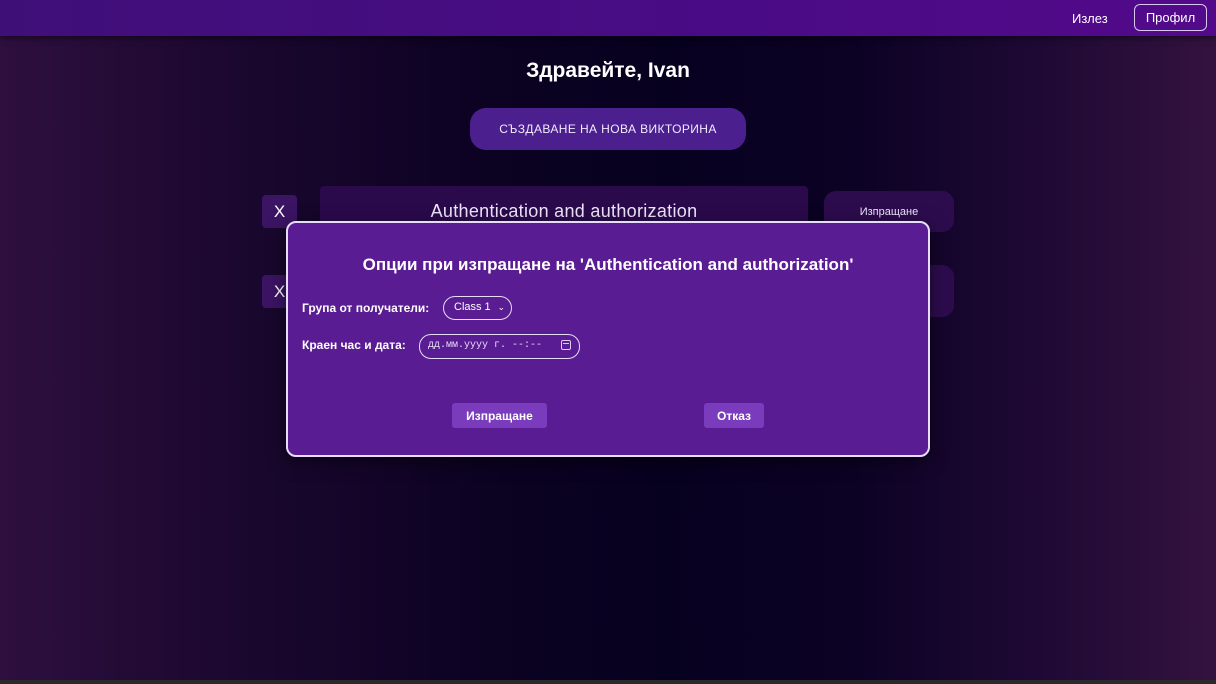 Image resolution: width=1216 pixels, height=684 pixels. I want to click on calendar-icon, so click(566, 345).